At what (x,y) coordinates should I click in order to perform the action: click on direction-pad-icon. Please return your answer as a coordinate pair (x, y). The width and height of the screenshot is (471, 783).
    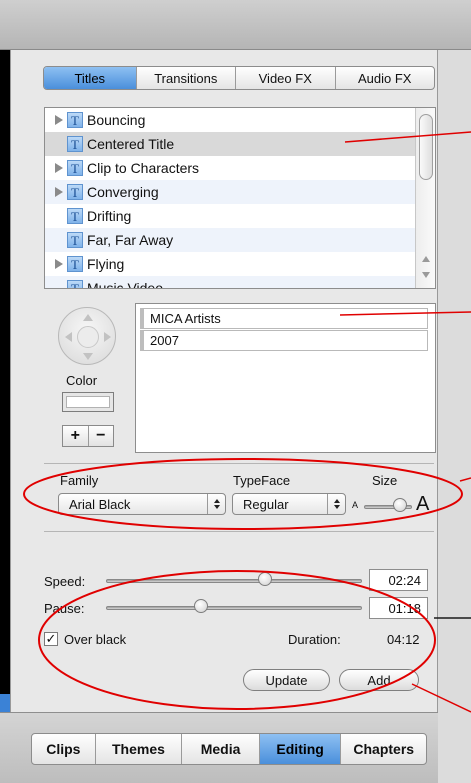
    Looking at the image, I should click on (87, 336).